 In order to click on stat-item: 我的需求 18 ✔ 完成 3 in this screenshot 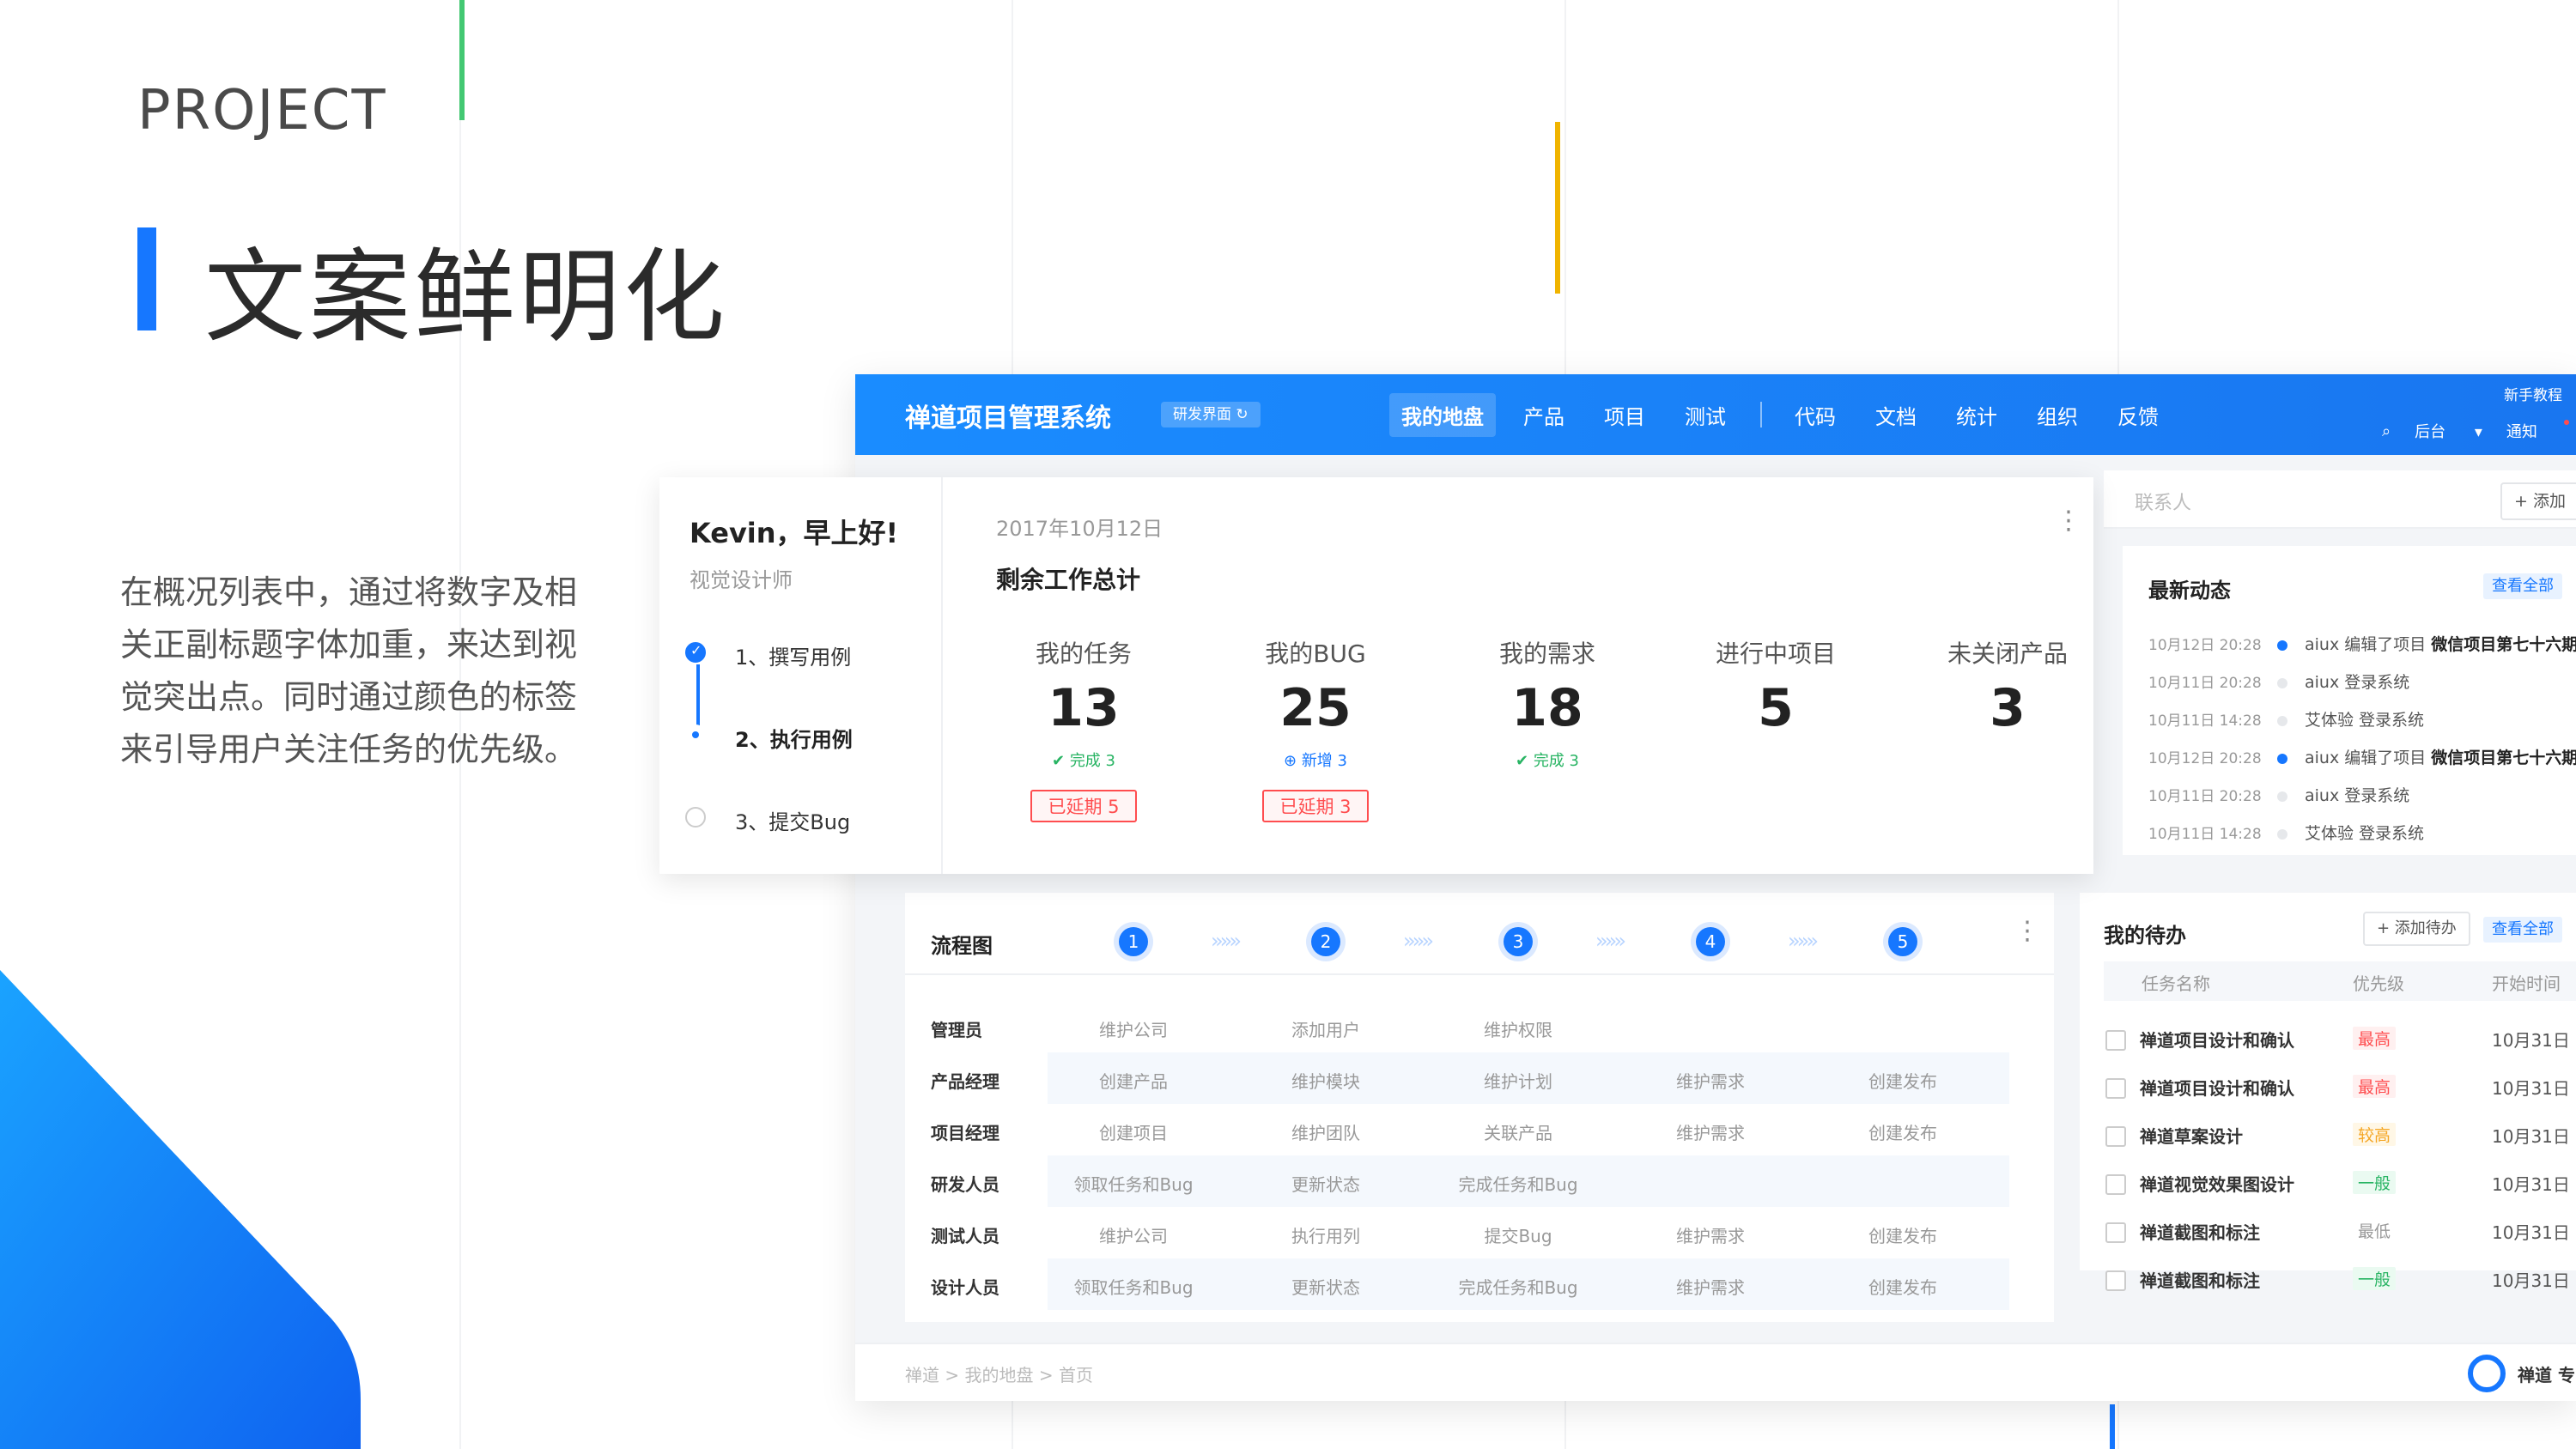, I will do `click(1547, 703)`.